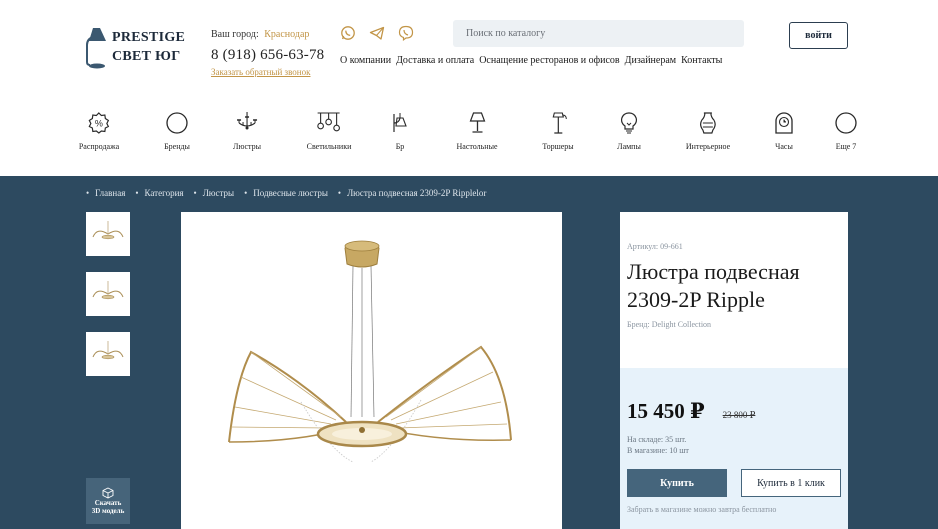 The image size is (938, 529). Describe the element at coordinates (159, 193) in the screenshot. I see `breadcrumb-item: Категория` at that location.